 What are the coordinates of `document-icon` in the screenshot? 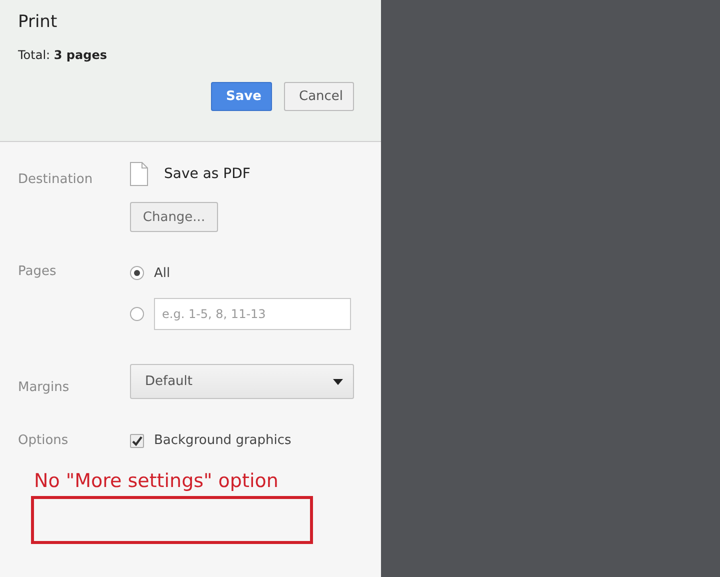 It's located at (139, 174).